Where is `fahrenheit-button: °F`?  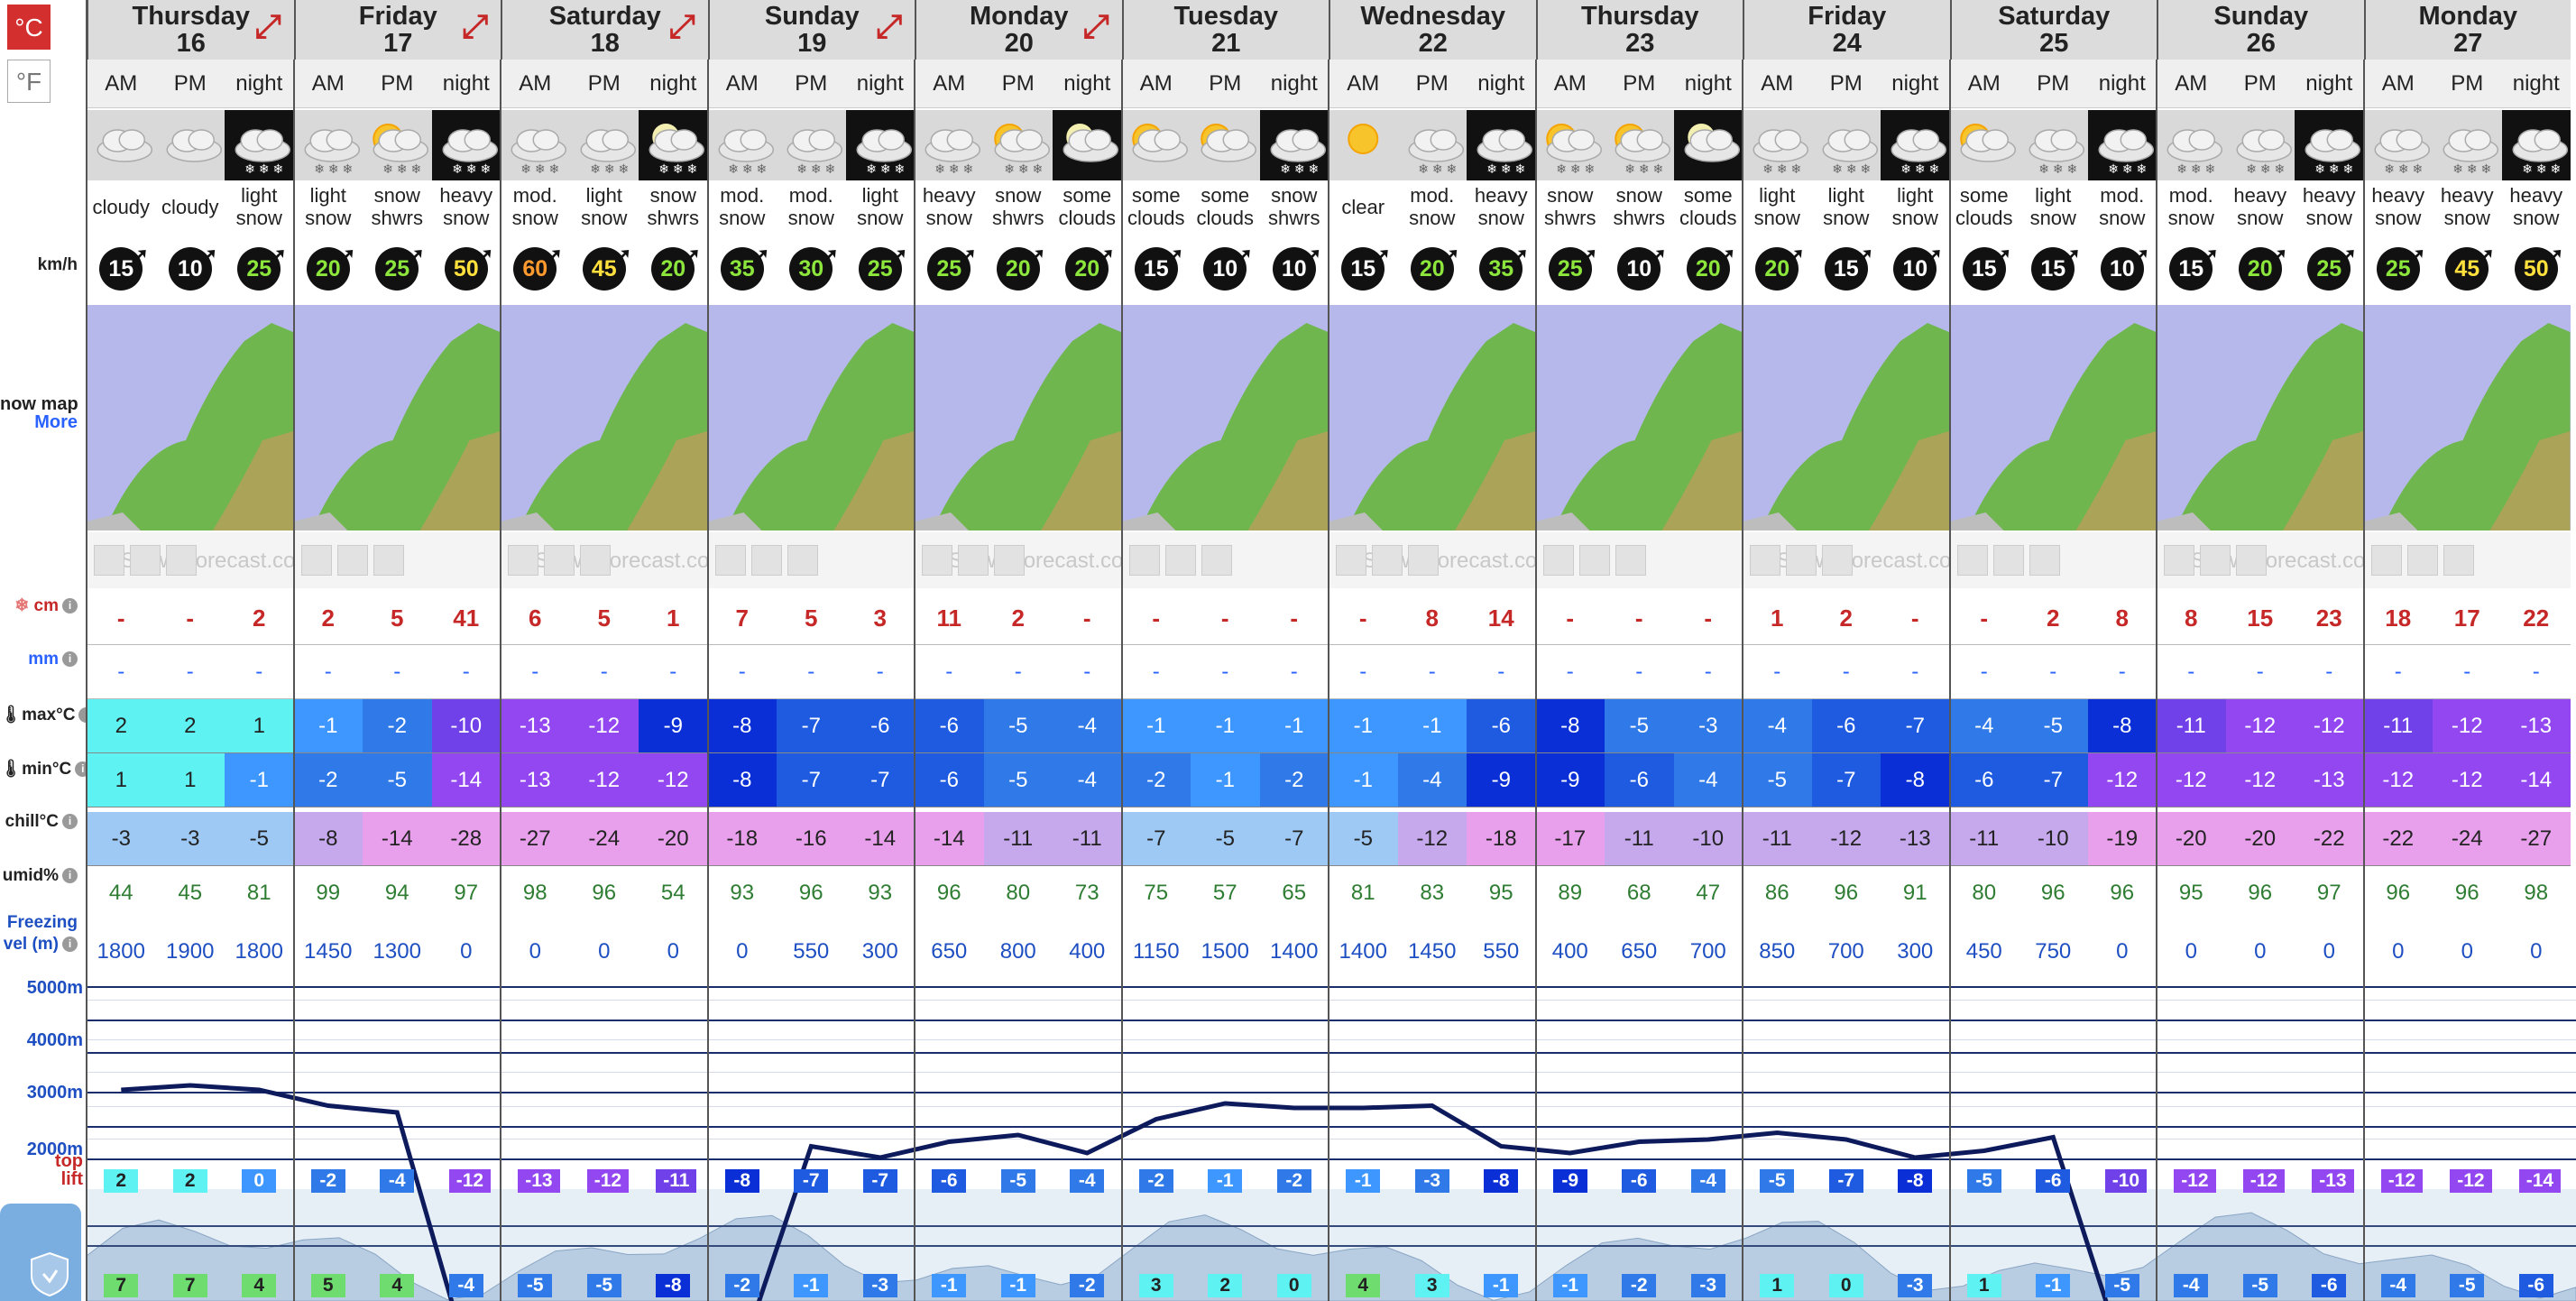 fahrenheit-button: °F is located at coordinates (29, 81).